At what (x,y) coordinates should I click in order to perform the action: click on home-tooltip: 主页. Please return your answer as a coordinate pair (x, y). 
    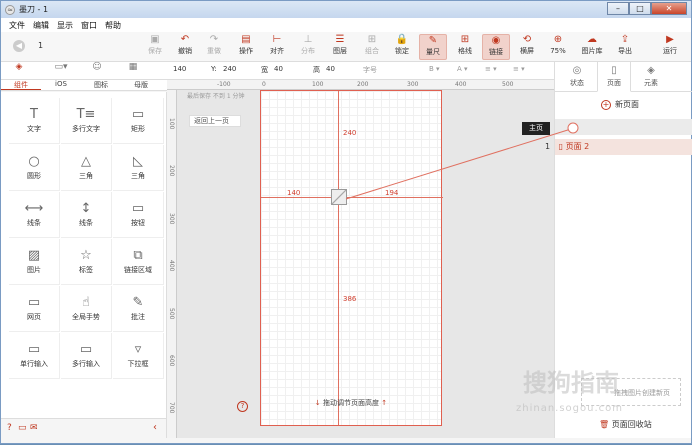
    Looking at the image, I should click on (536, 128).